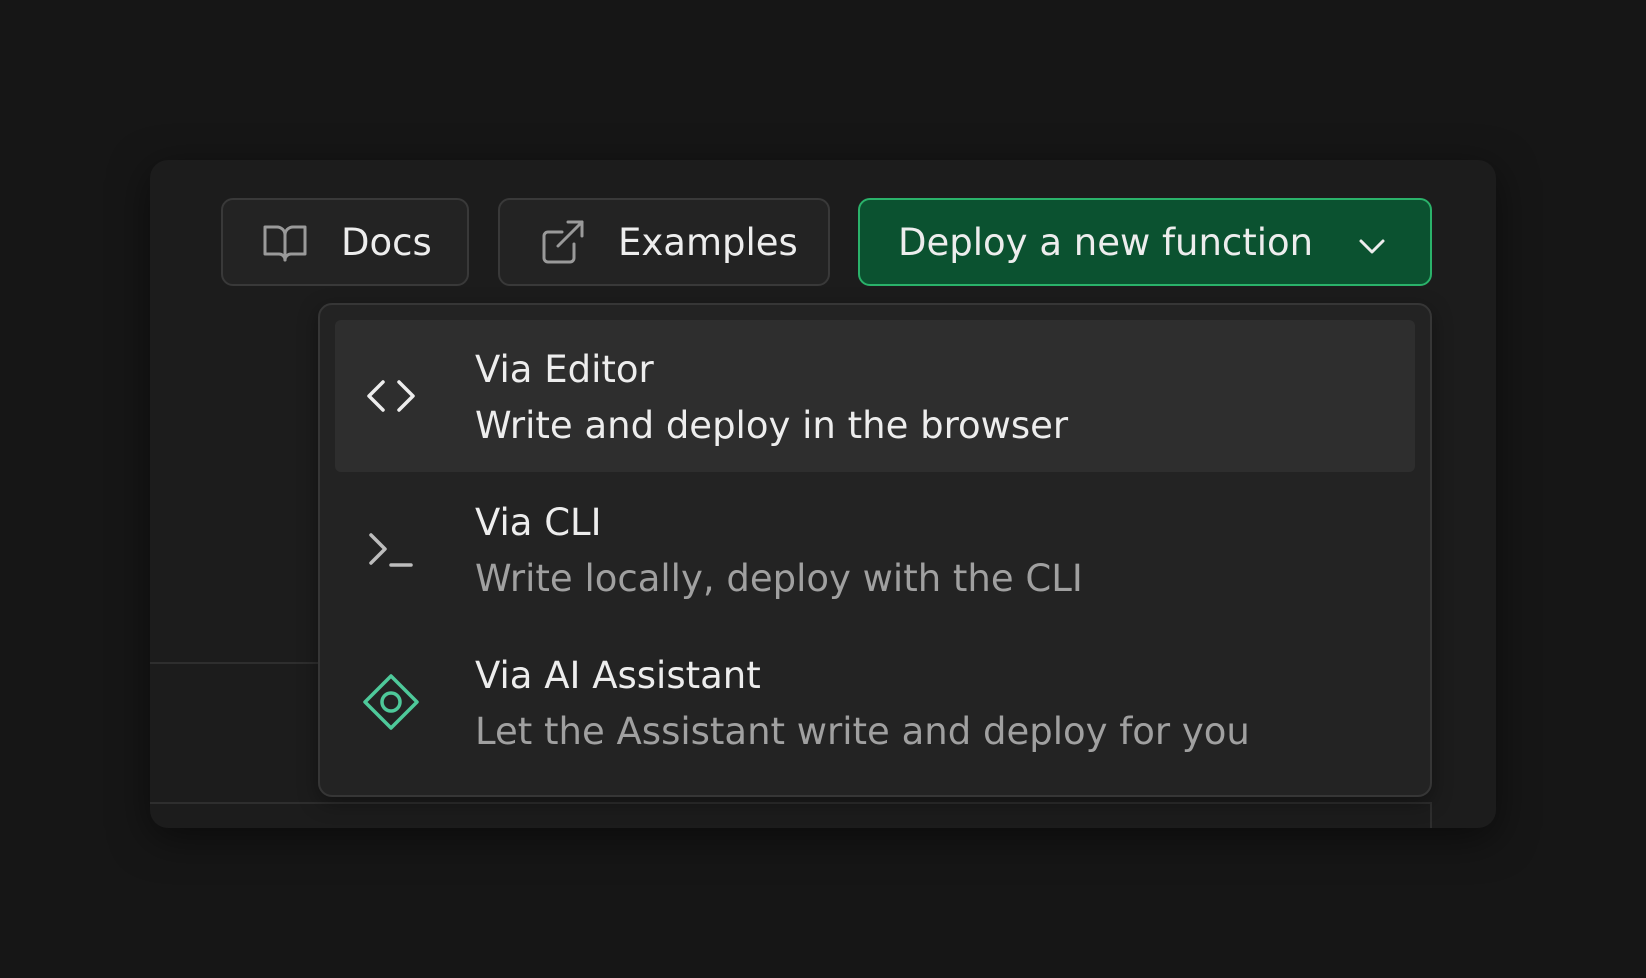 This screenshot has height=978, width=1646. I want to click on menu-item-description: Write locally, deploy with the CLI, so click(779, 578).